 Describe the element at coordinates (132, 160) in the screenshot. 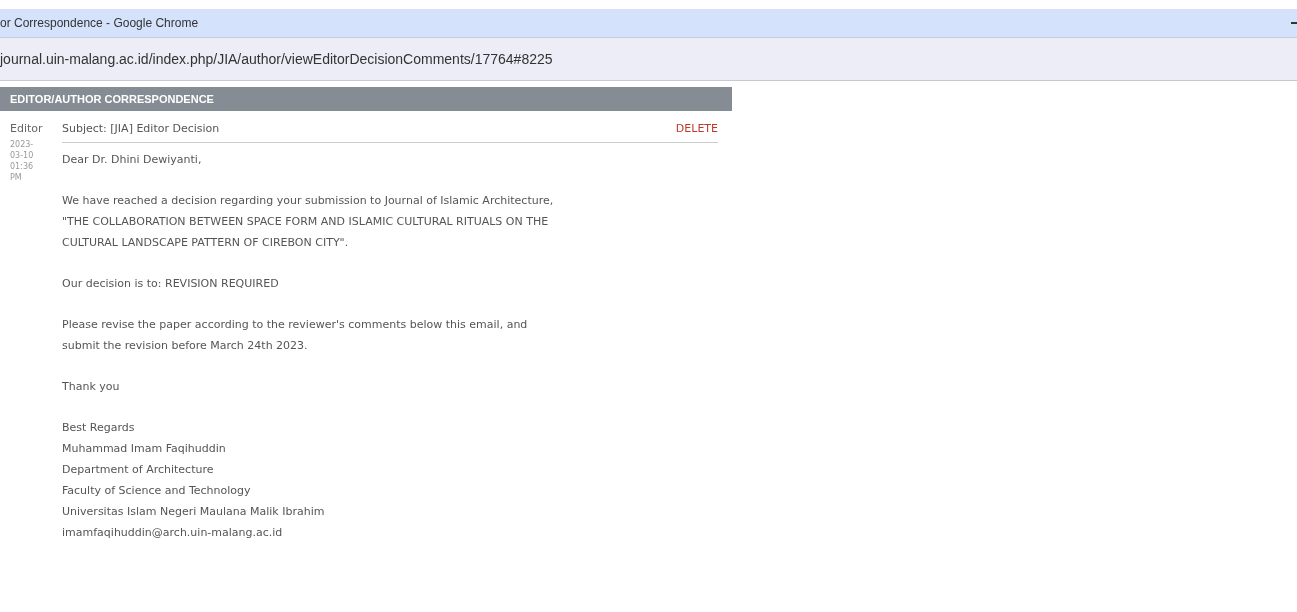

I see `message-paragraph: Dear Dr. Dhini Dewiyanti,` at that location.